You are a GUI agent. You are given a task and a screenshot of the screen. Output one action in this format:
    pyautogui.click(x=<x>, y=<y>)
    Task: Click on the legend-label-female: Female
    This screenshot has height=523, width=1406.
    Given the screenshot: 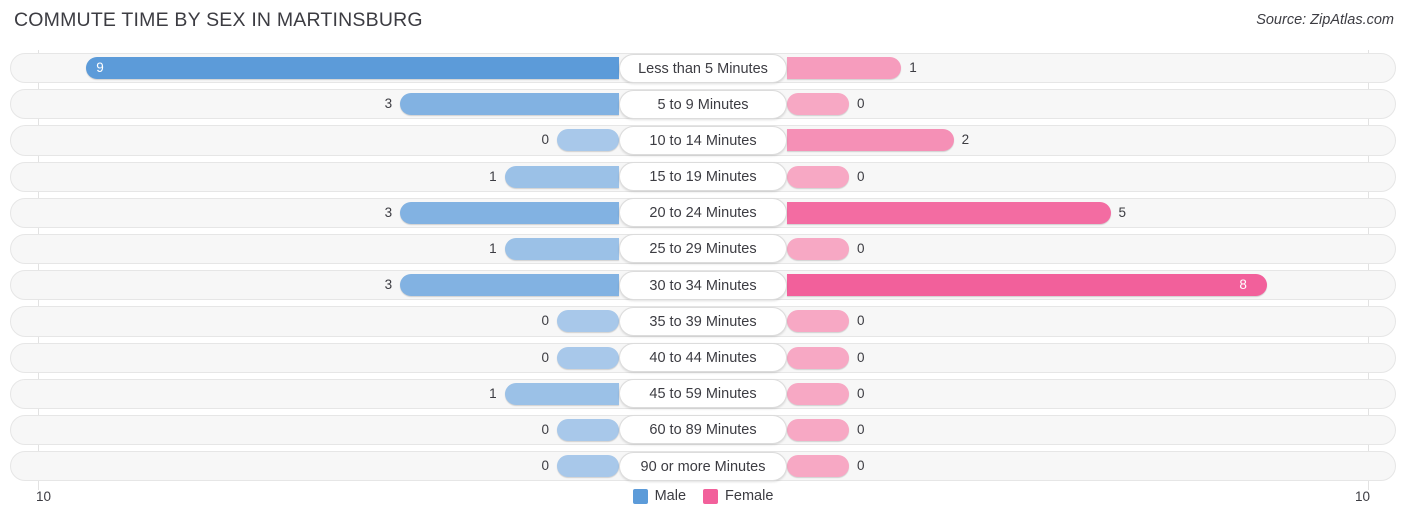 What is the action you would take?
    pyautogui.click(x=749, y=496)
    